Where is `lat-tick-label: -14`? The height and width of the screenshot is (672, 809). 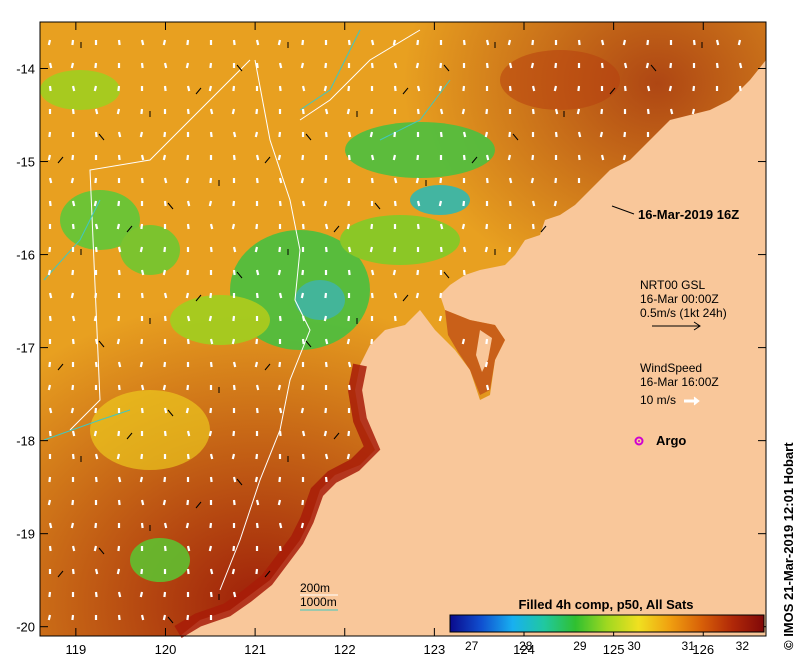
lat-tick-label: -14 is located at coordinates (25, 69).